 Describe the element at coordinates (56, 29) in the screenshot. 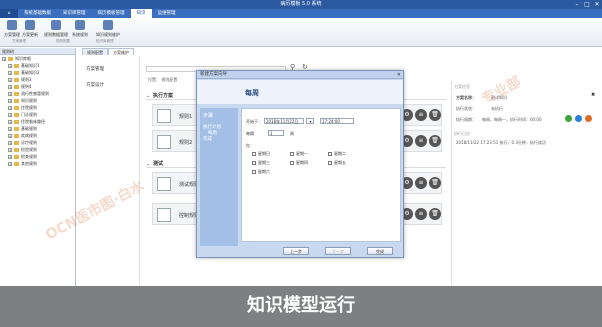

I see `ribbon-button: 规则数据管理` at that location.